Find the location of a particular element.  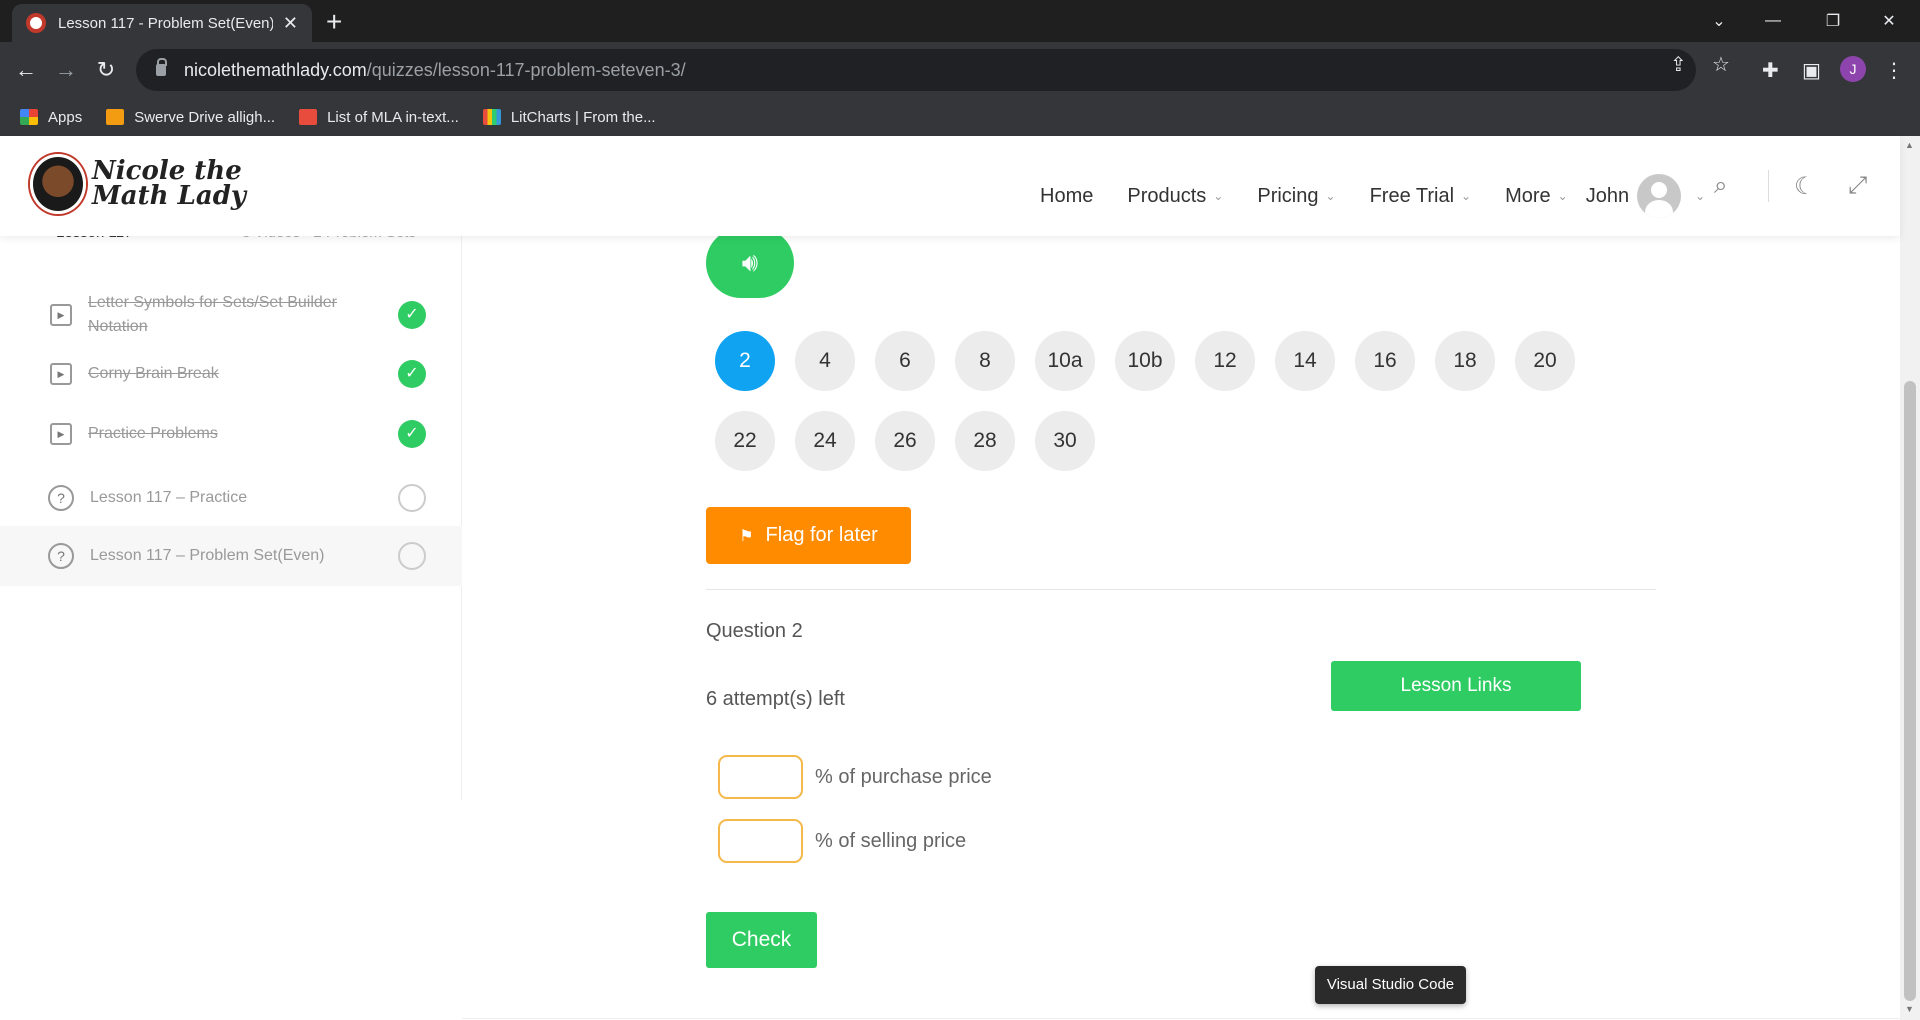

sidebar-item-label: Corny Brain Break is located at coordinates (153, 373).